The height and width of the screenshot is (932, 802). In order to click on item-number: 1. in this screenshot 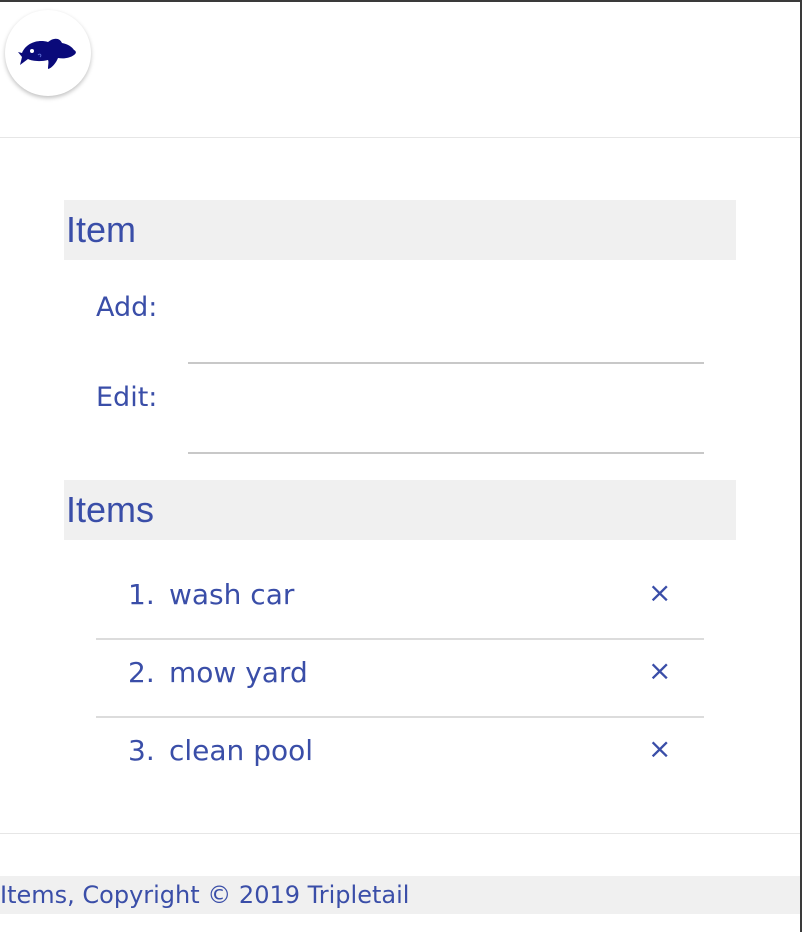, I will do `click(141, 594)`.